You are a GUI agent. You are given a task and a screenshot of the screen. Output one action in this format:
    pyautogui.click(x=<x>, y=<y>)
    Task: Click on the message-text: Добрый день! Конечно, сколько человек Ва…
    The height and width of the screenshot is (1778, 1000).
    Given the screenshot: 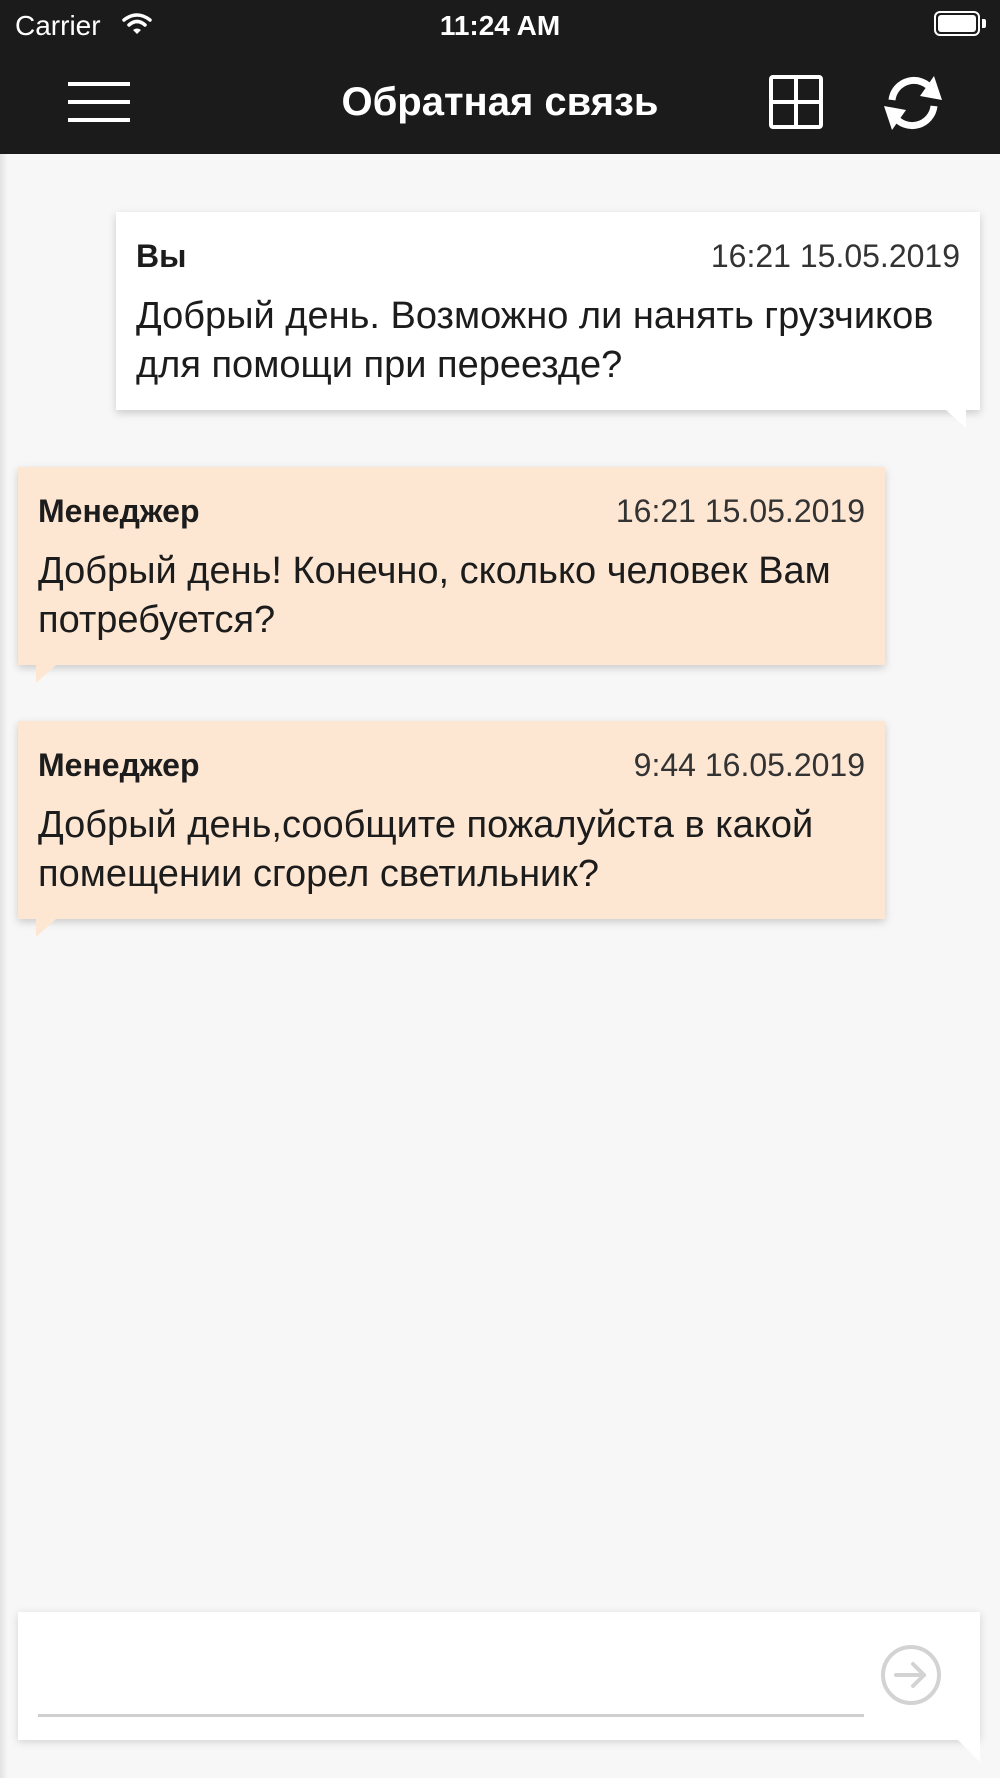 What is the action you would take?
    pyautogui.click(x=434, y=595)
    